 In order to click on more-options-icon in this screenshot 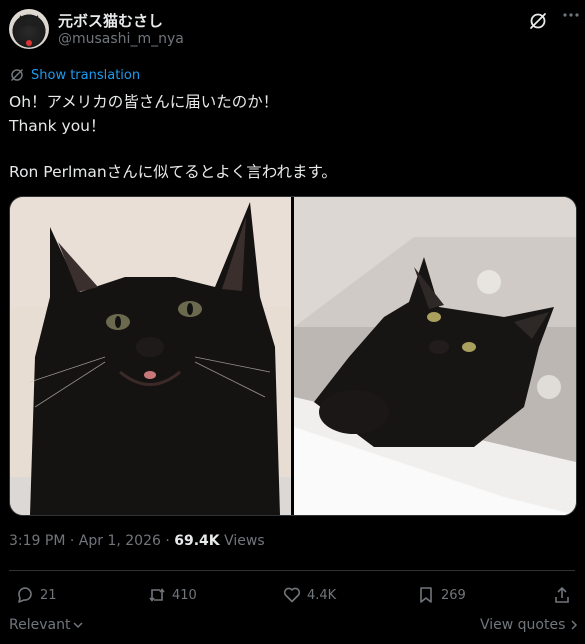, I will do `click(571, 17)`.